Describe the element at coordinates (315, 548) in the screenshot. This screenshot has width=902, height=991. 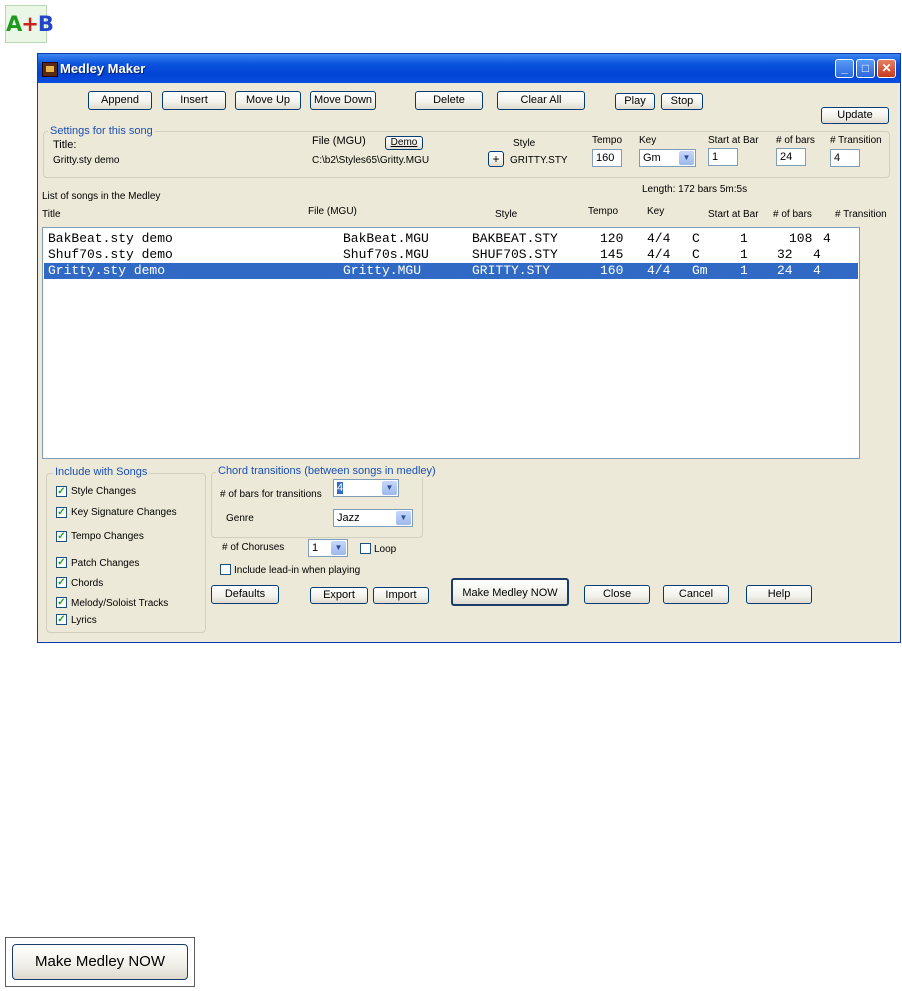
I see `choruses-value: 1` at that location.